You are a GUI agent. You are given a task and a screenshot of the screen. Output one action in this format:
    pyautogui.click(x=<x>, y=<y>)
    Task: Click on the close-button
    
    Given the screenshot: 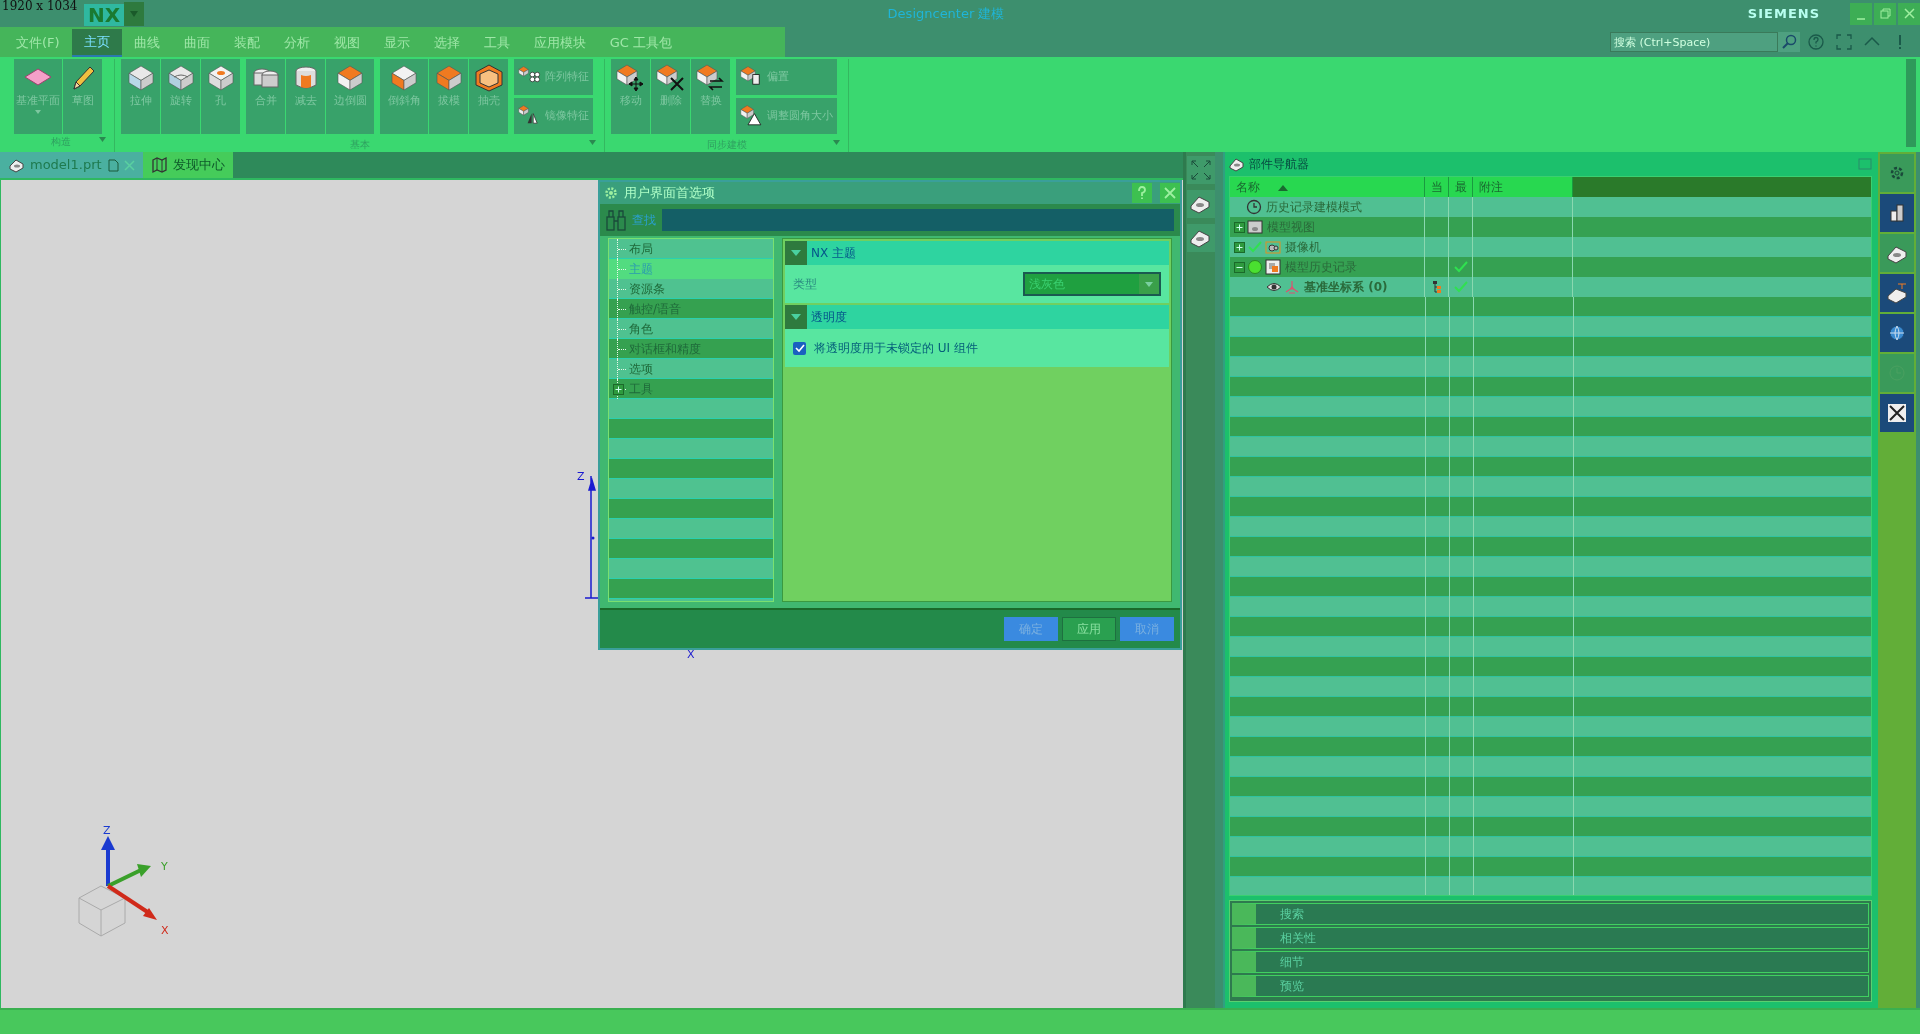 What is the action you would take?
    pyautogui.click(x=1170, y=193)
    